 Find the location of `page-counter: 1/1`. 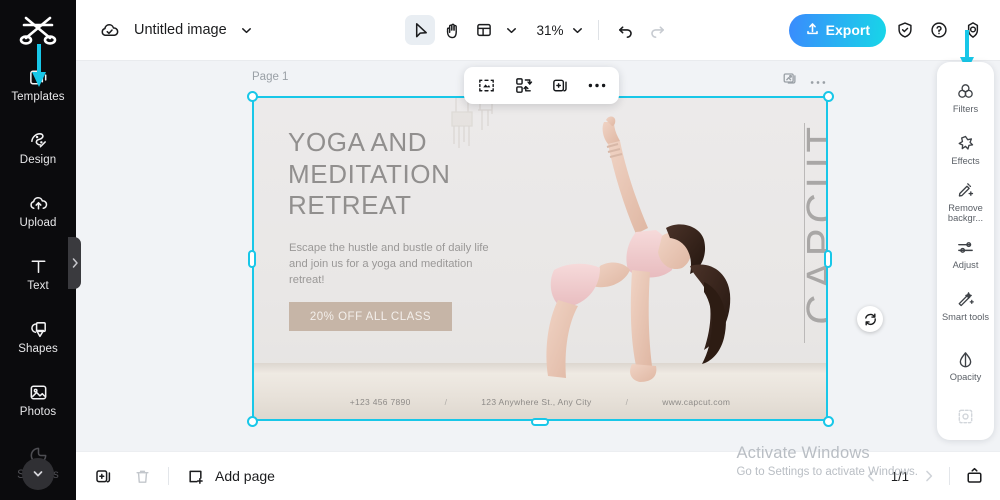

page-counter: 1/1 is located at coordinates (899, 476).